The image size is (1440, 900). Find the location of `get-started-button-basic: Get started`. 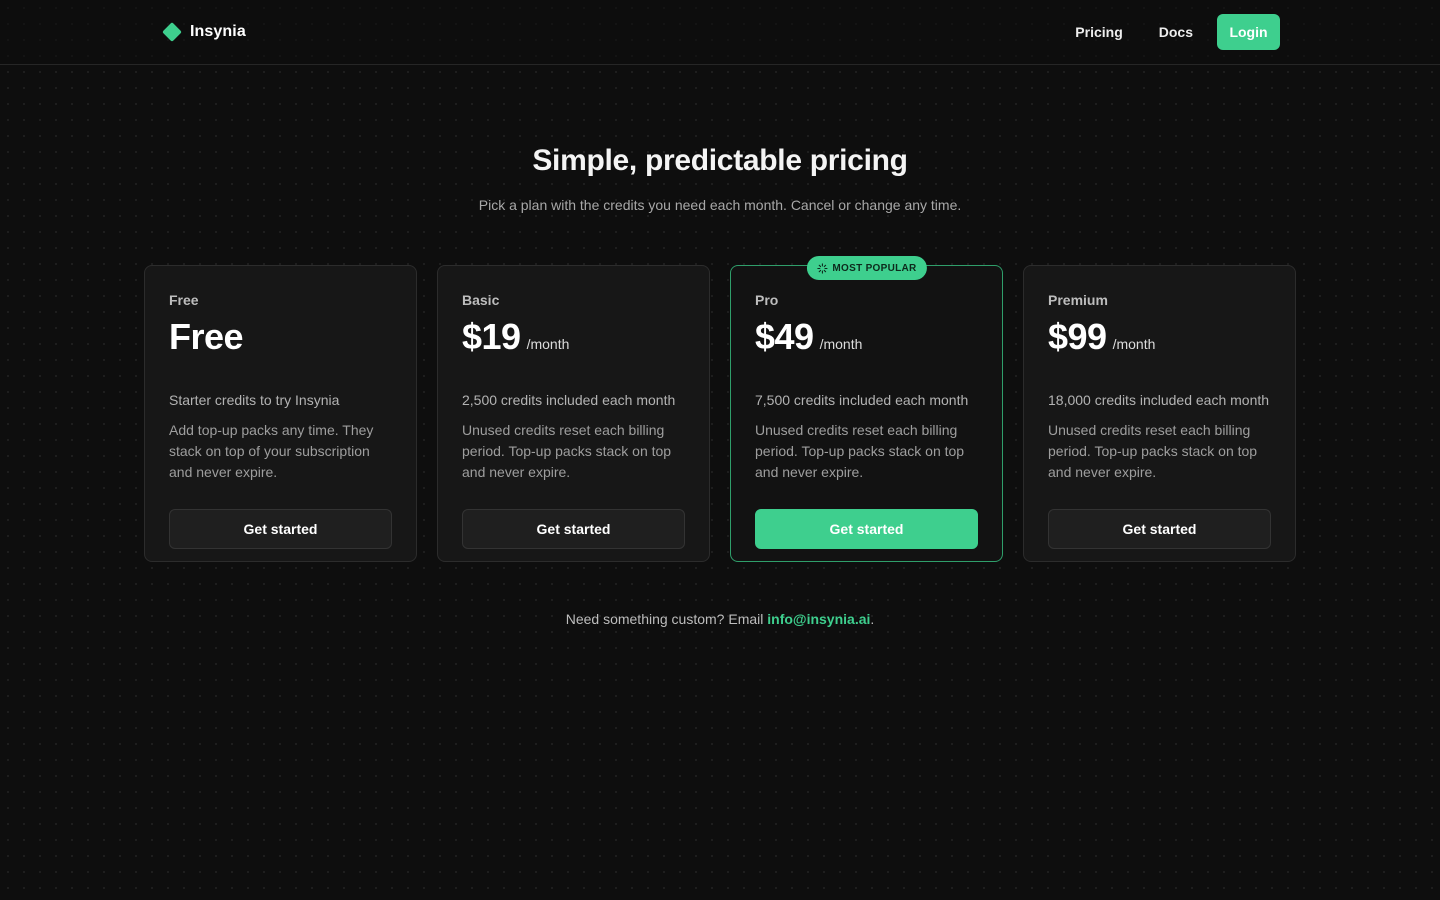

get-started-button-basic: Get started is located at coordinates (573, 529).